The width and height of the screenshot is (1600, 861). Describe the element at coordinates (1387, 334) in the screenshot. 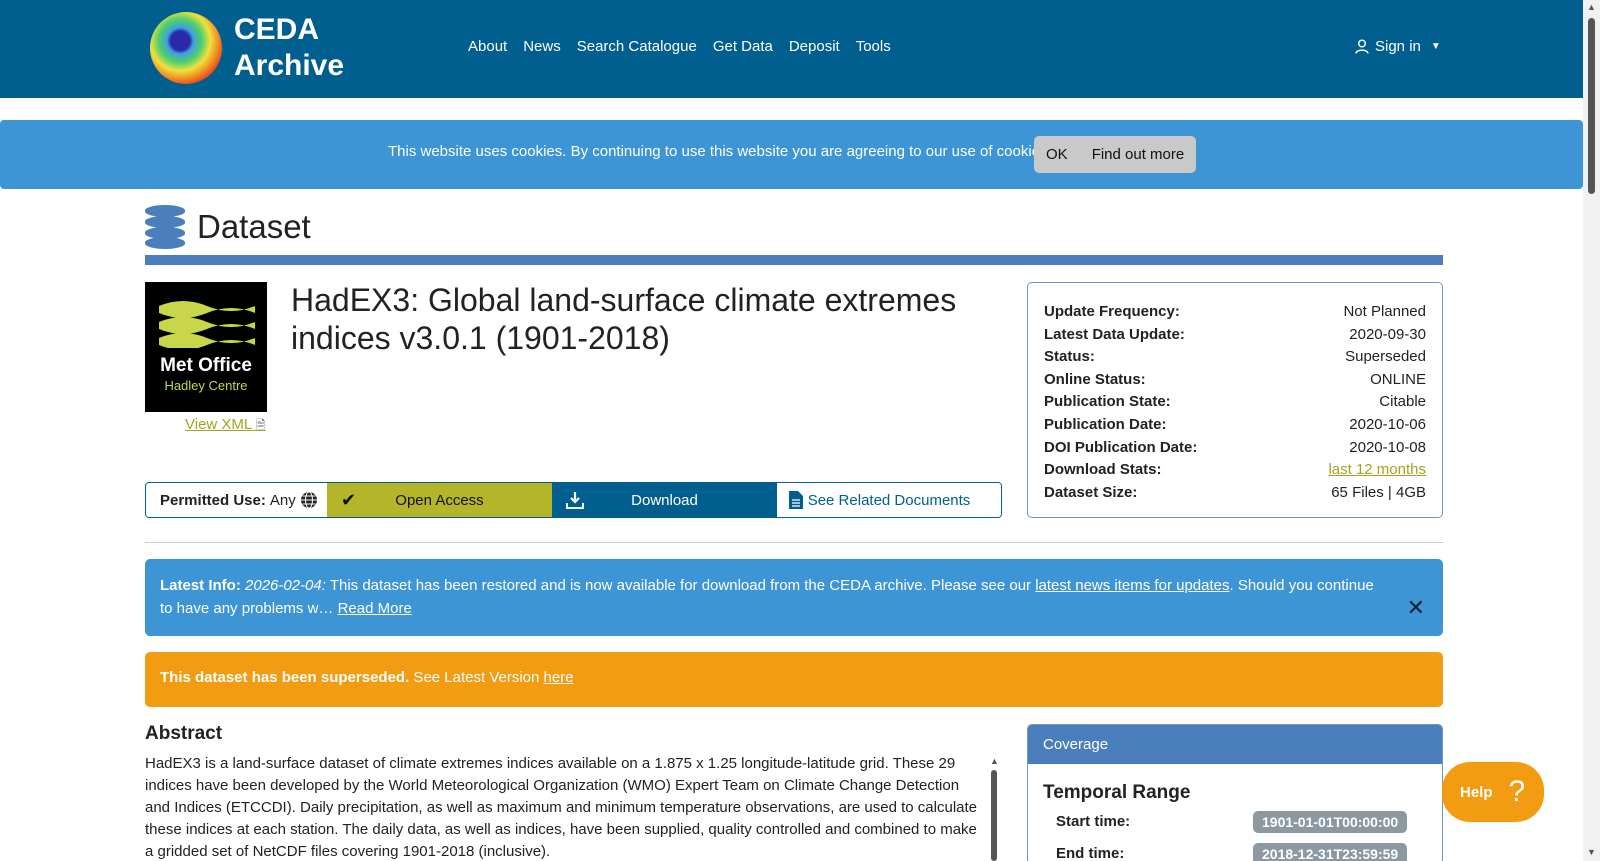

I see `info-value: 2020-09-30` at that location.